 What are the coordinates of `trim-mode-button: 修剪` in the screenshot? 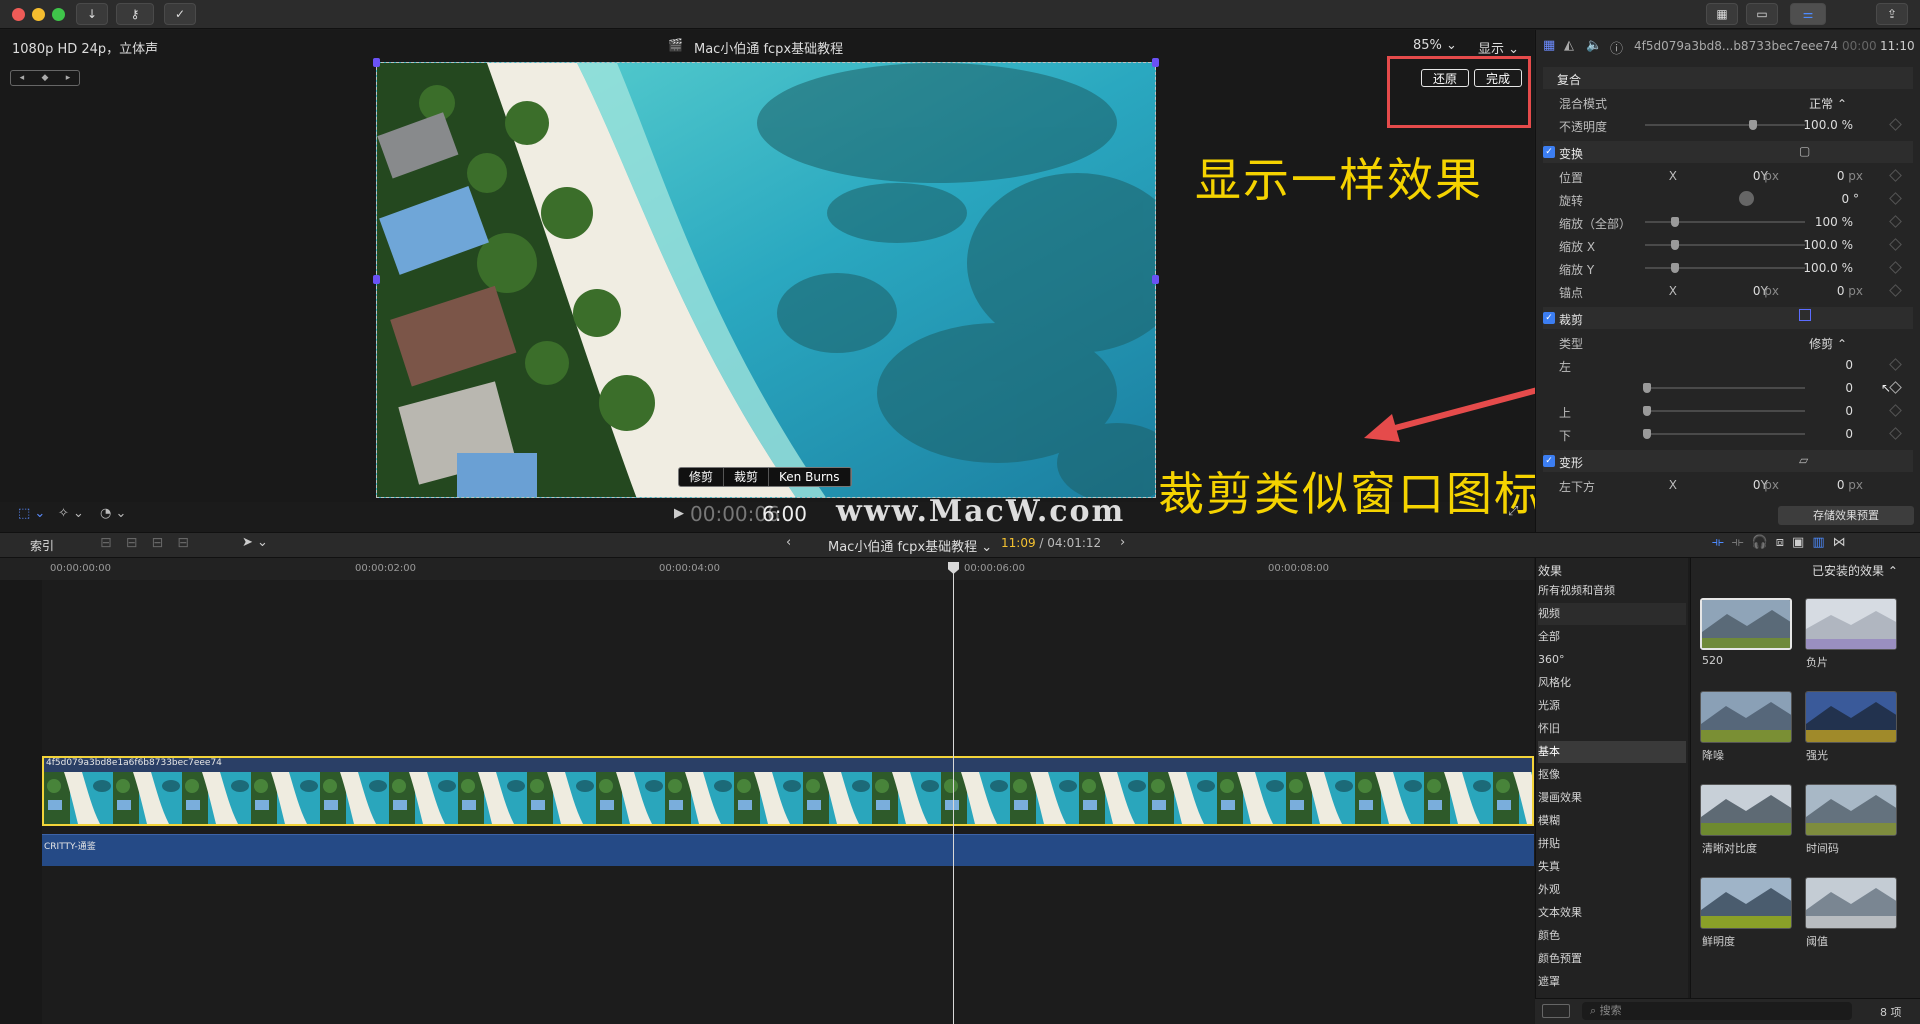 It's located at (702, 477).